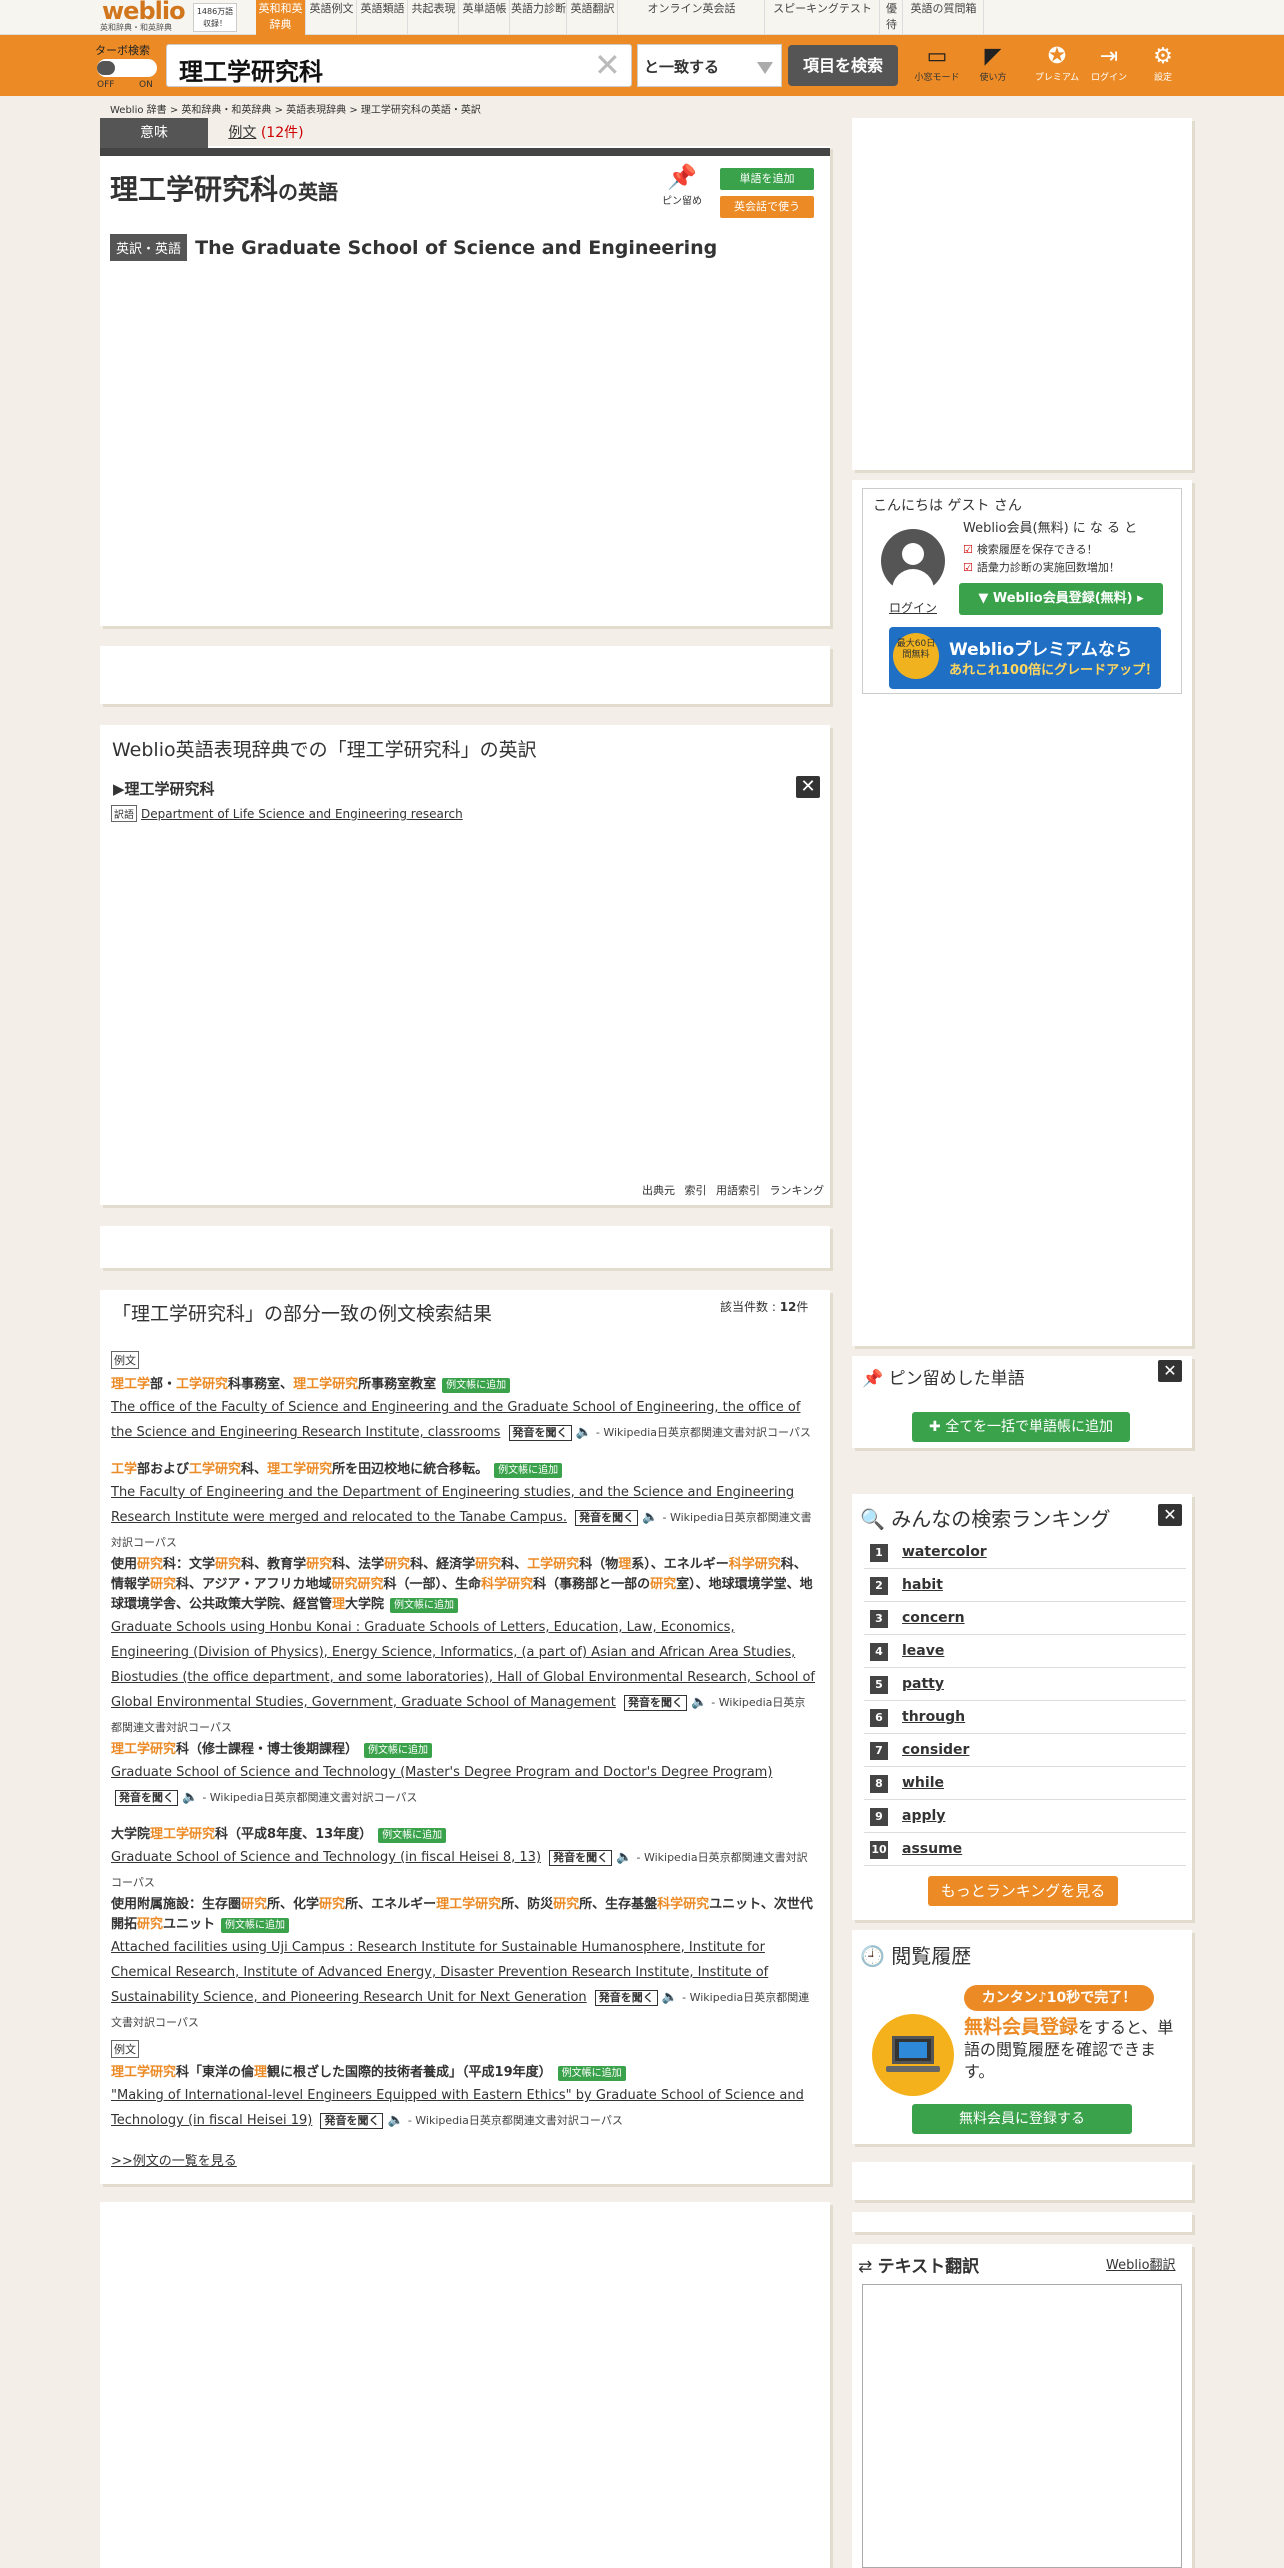 The image size is (1284, 2568). I want to click on example-label: 例文, so click(125, 1360).